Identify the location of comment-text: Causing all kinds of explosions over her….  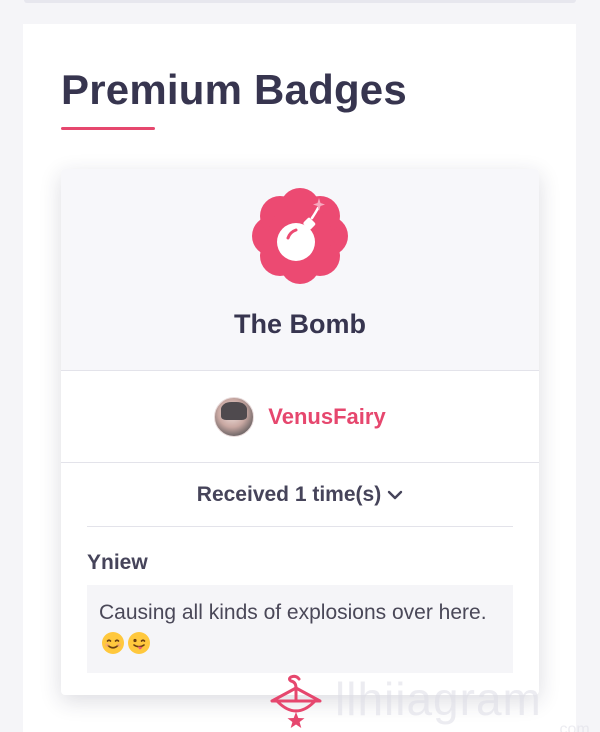
(293, 612).